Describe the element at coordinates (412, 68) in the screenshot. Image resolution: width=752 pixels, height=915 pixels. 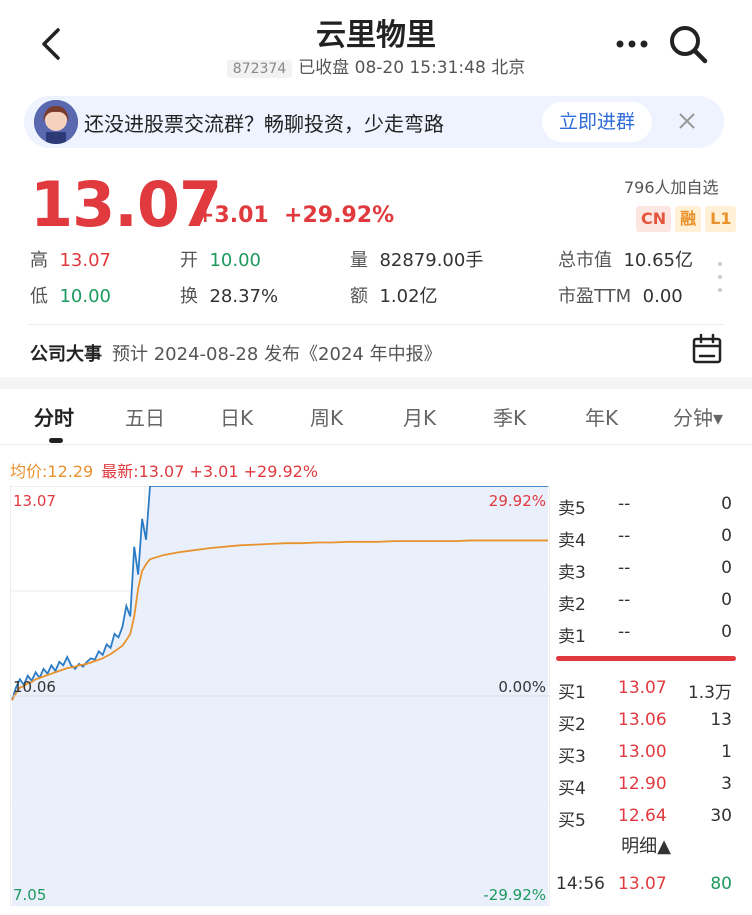
I see `market-status: 已收盘 08-20 15:31:48 北京` at that location.